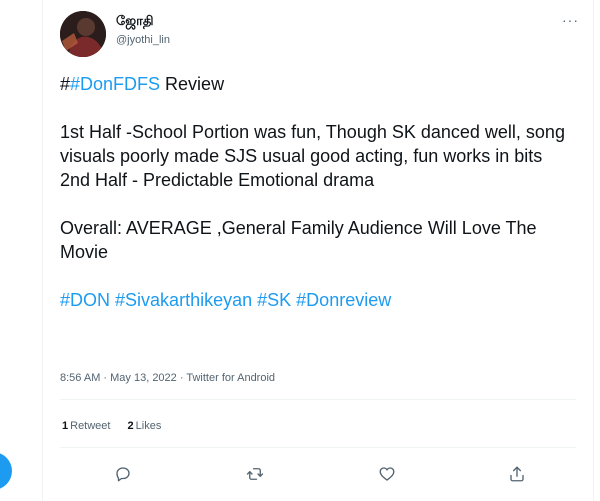 The width and height of the screenshot is (600, 501). What do you see at coordinates (123, 378) in the screenshot?
I see `tweet-timestamp: 8:56 AM · May 13, 2022 ·` at bounding box center [123, 378].